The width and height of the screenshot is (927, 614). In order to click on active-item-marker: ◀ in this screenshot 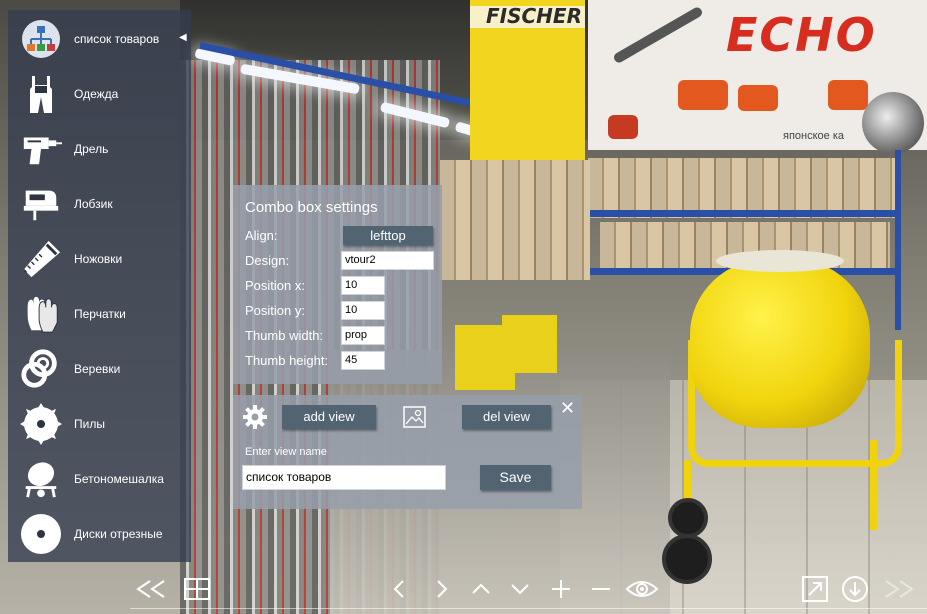, I will do `click(183, 37)`.